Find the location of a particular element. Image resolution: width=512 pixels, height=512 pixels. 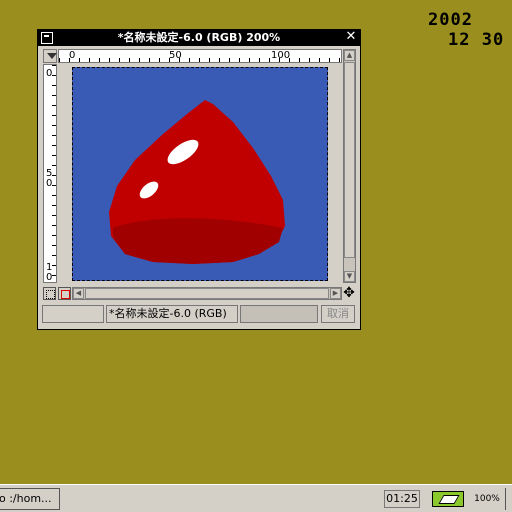

scroll-right-icon: ▶ is located at coordinates (335, 293).